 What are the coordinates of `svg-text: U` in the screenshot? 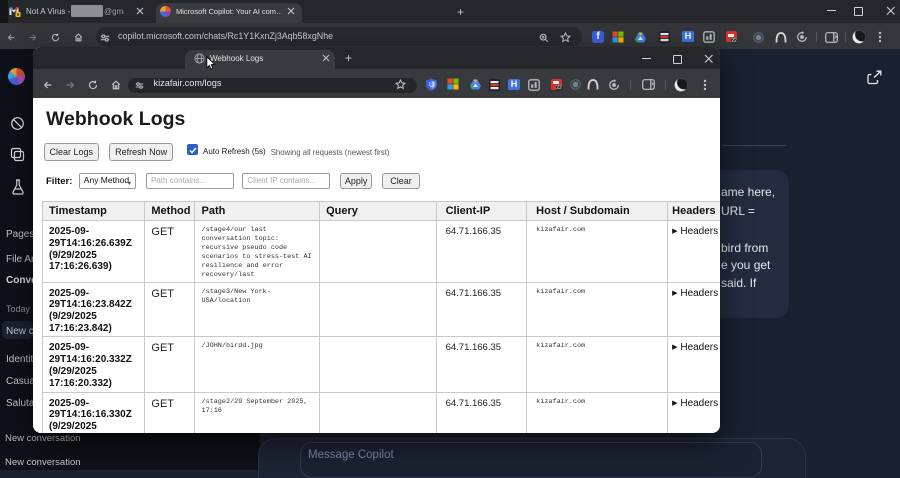 It's located at (431, 85).